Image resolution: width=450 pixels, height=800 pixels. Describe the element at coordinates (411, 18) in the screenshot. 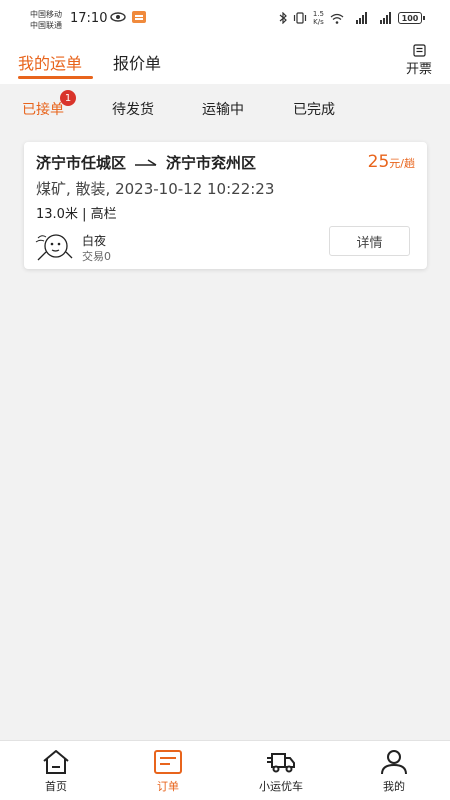

I see `battery-indicator: 100` at that location.